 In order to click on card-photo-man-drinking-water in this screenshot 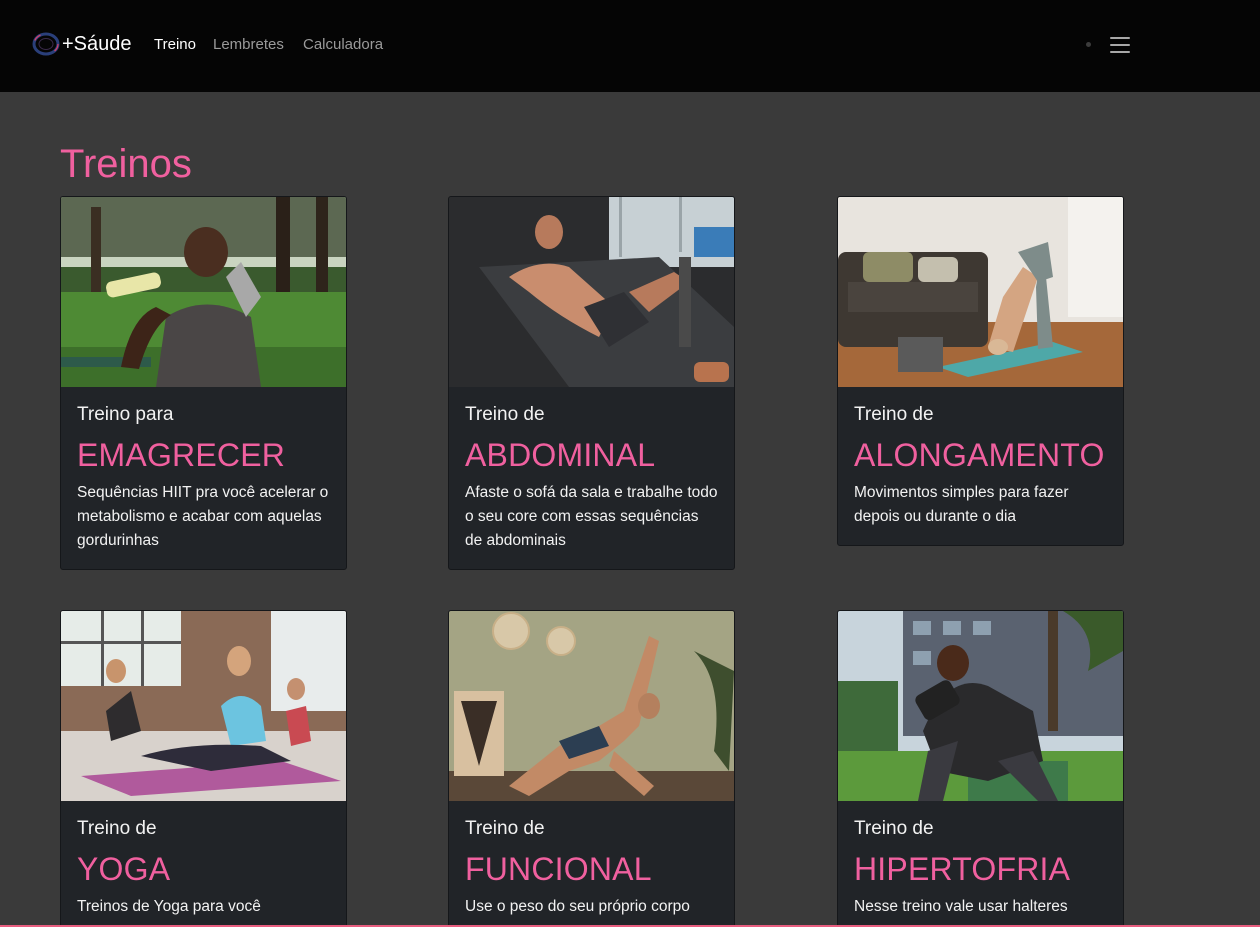, I will do `click(203, 292)`.